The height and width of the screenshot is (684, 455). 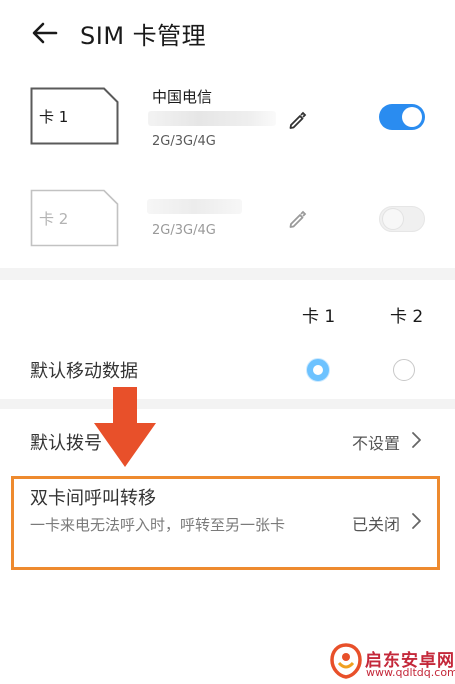 I want to click on page-title: SIM 卡管理, so click(x=143, y=36).